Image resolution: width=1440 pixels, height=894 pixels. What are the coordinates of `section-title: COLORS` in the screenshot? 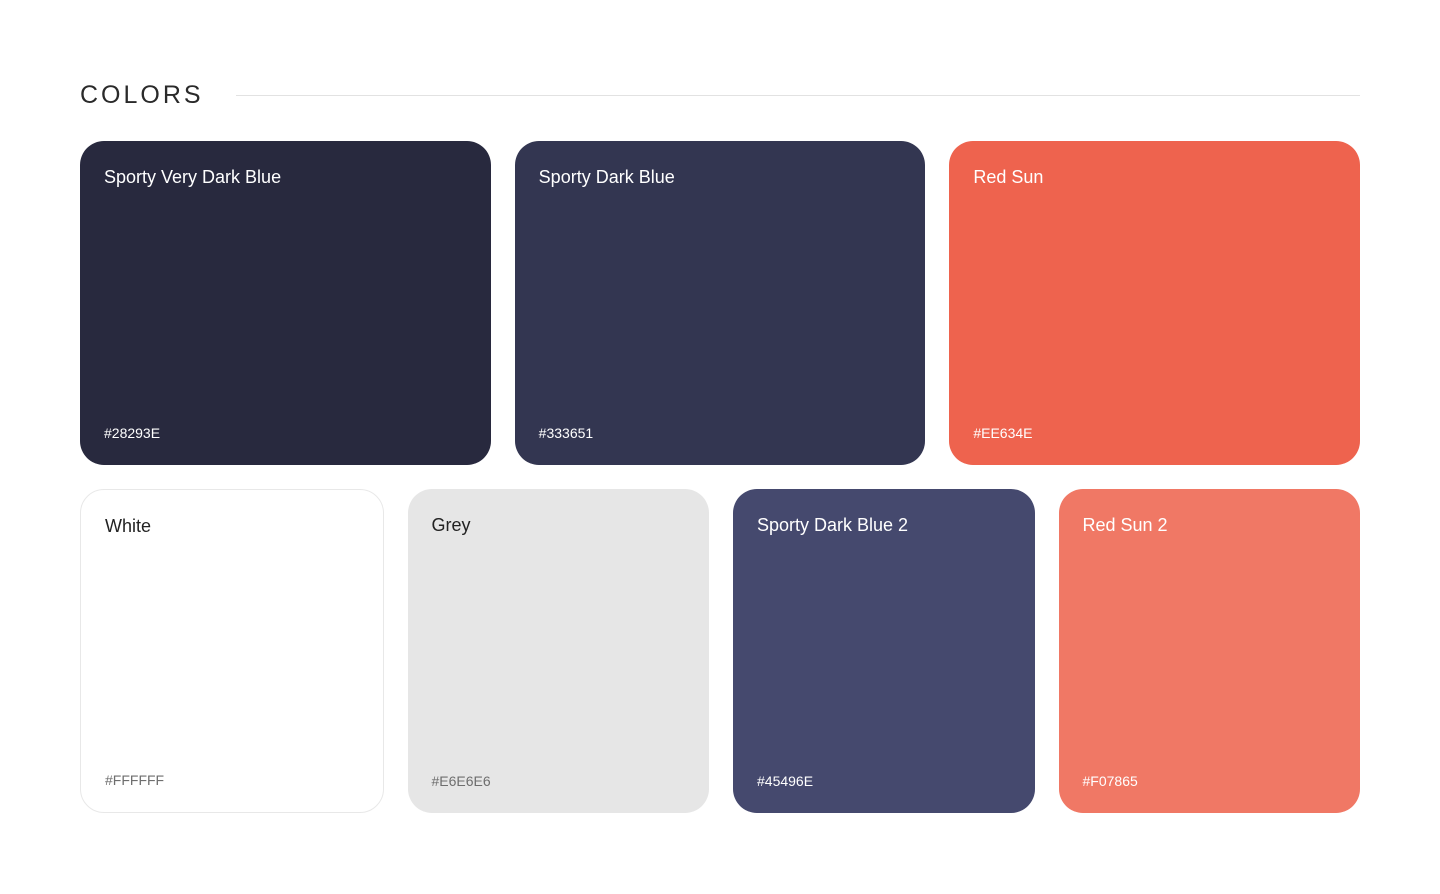 It's located at (142, 95).